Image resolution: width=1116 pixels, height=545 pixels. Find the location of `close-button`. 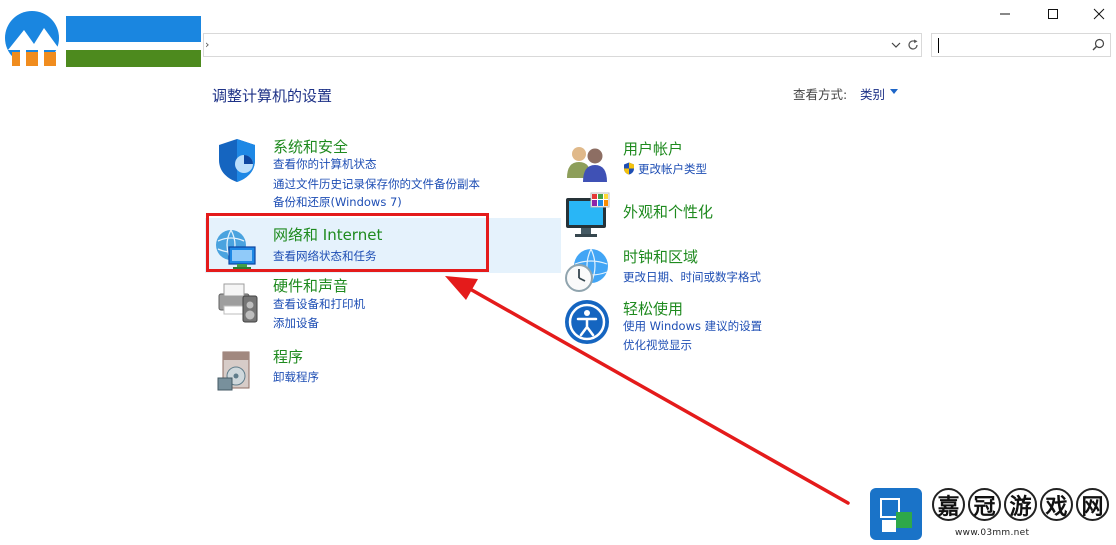

close-button is located at coordinates (1096, 14).